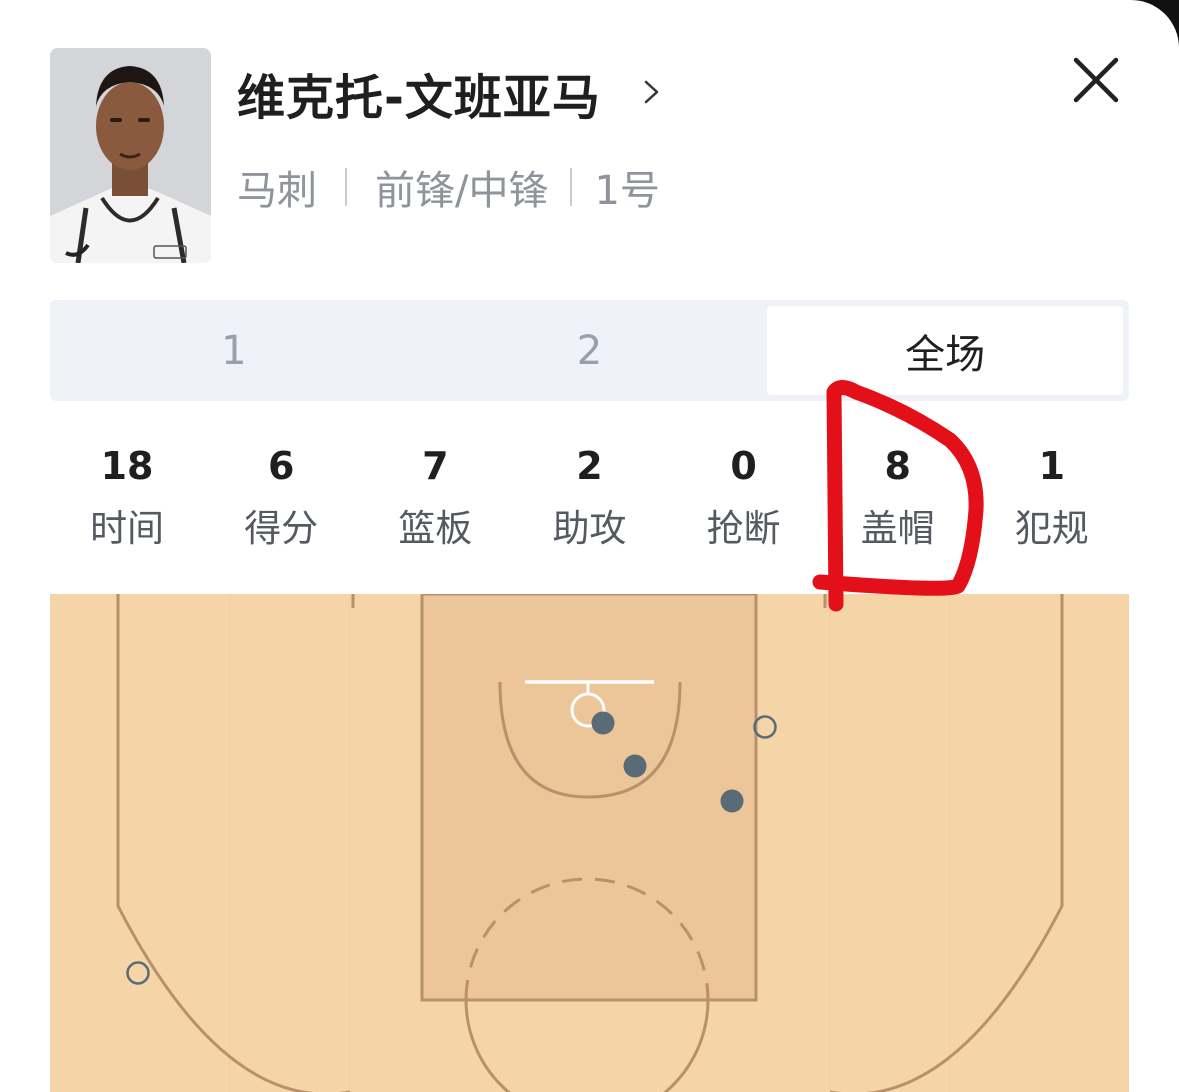 This screenshot has height=1092, width=1179. I want to click on stat-rebounds: 7 篮板, so click(435, 496).